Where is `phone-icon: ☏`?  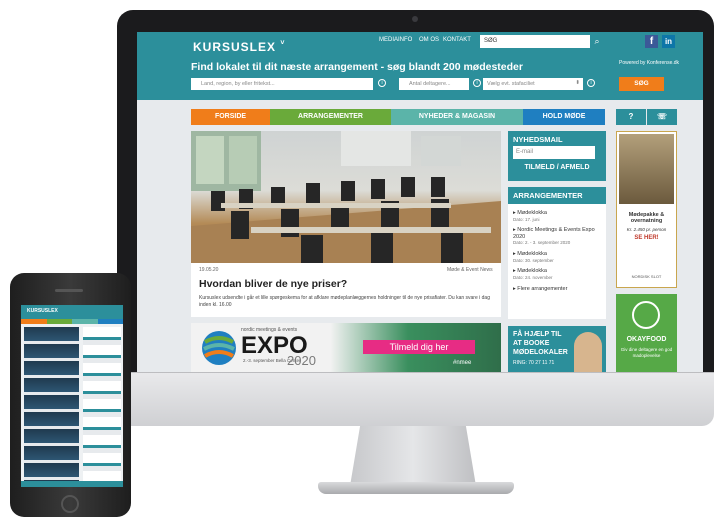
phone-icon: ☏ is located at coordinates (662, 117).